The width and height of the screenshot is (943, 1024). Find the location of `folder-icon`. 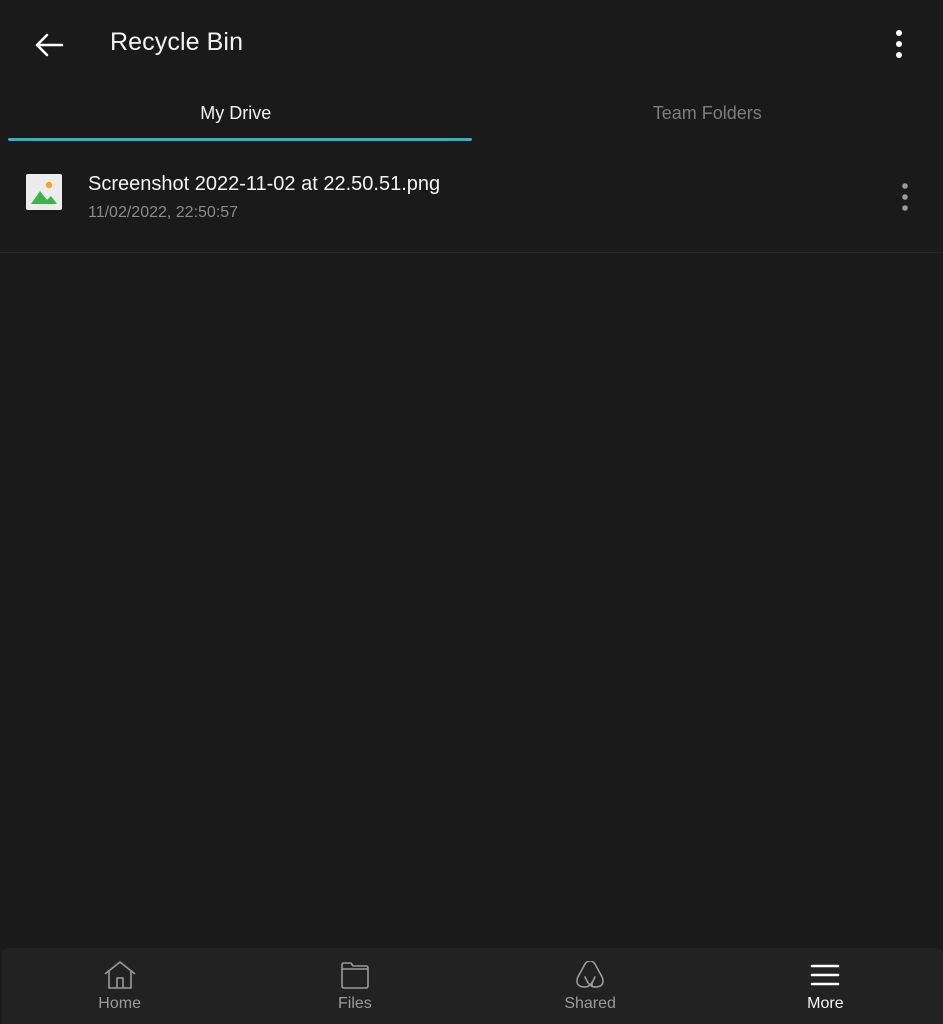

folder-icon is located at coordinates (355, 975).